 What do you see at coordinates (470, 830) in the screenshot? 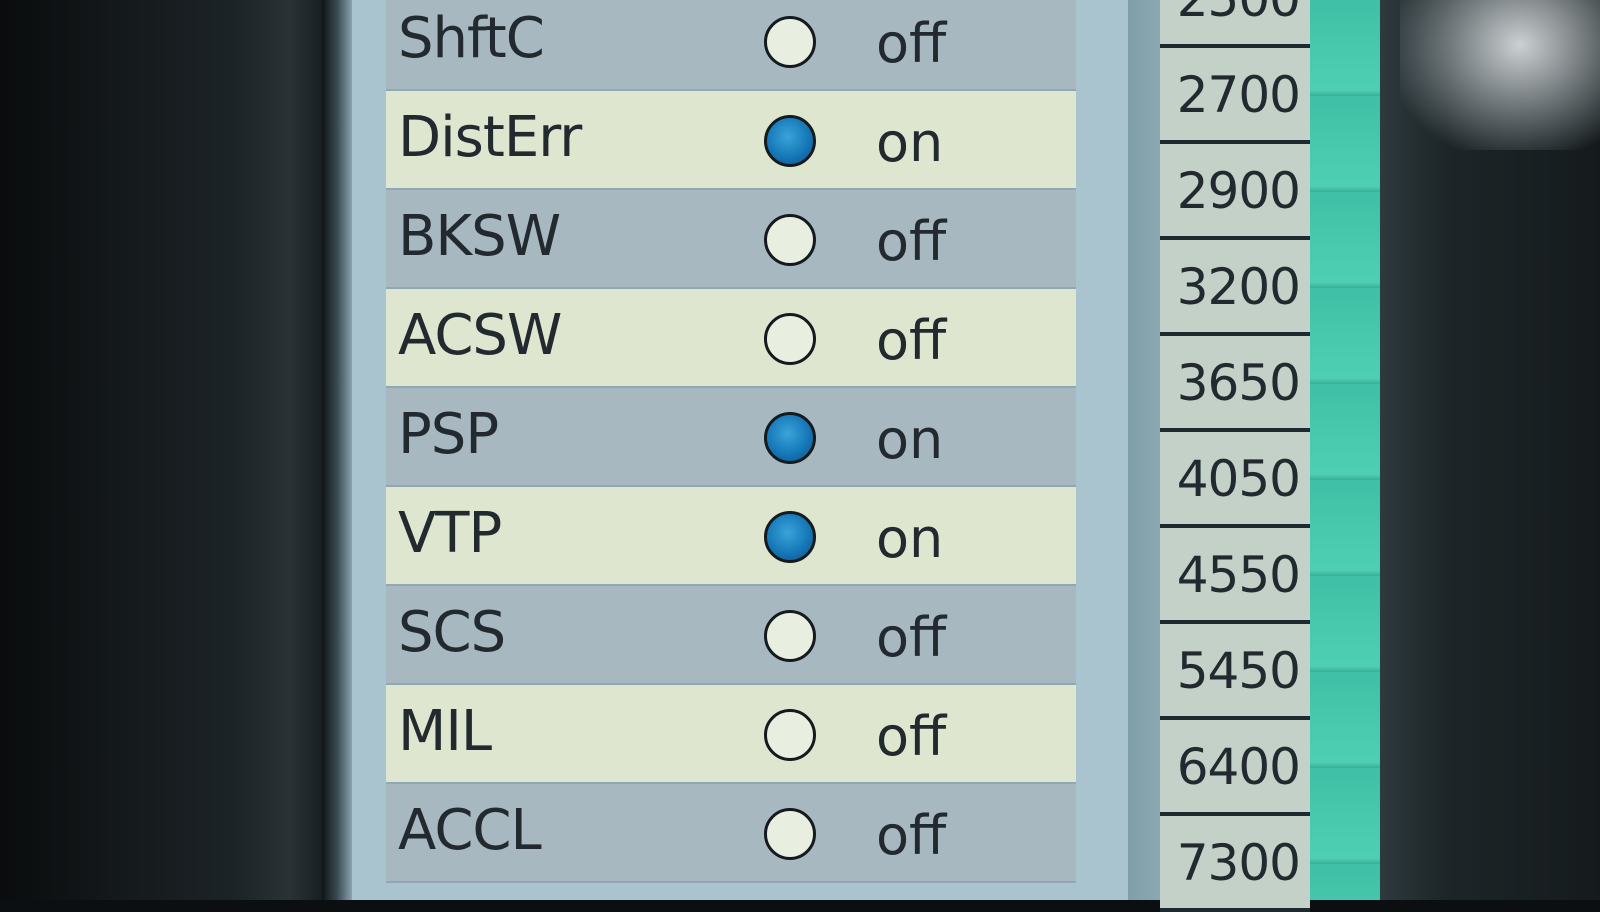
I see `status-name: ACCL` at bounding box center [470, 830].